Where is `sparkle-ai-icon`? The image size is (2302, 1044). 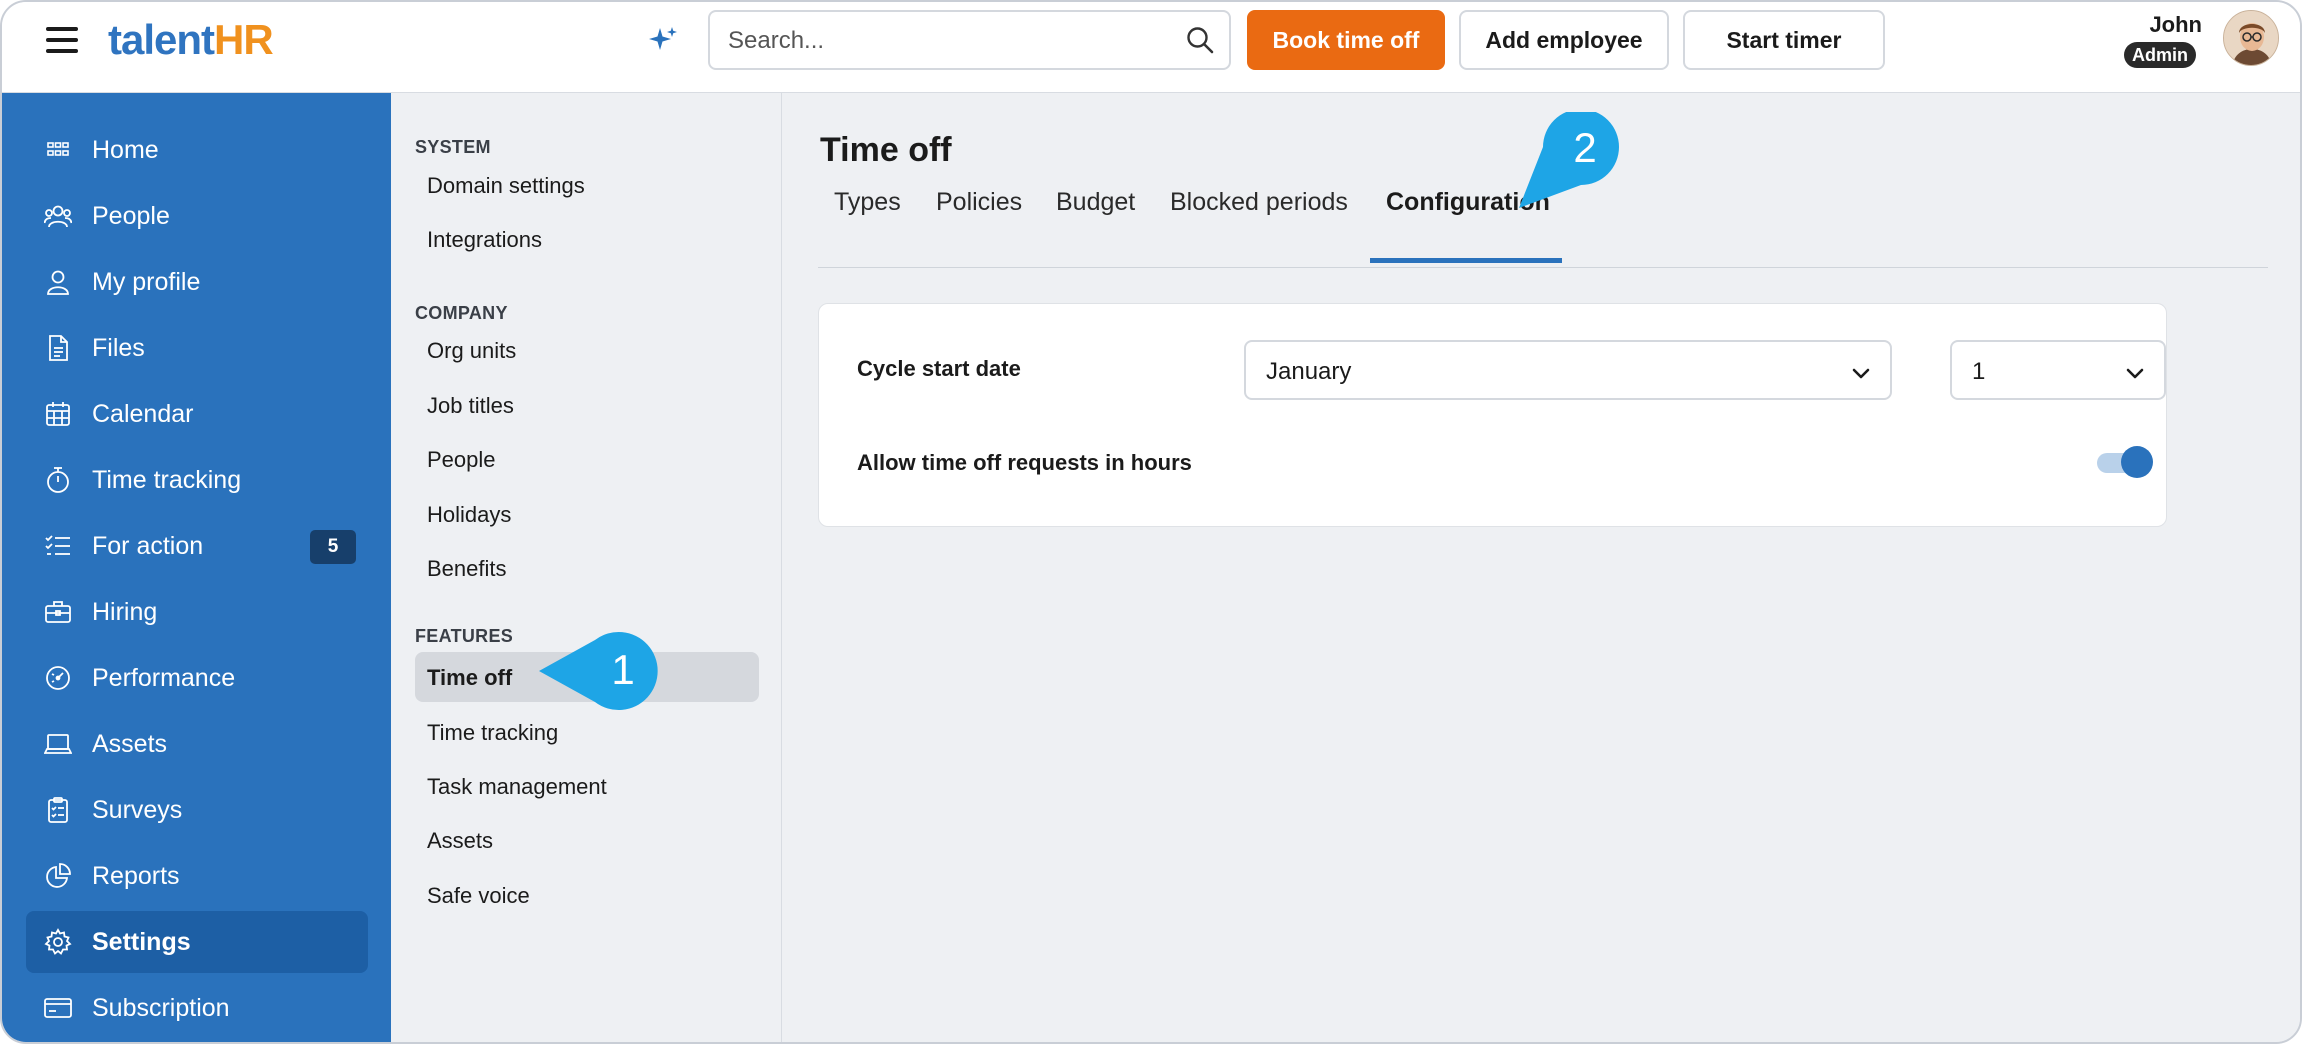 sparkle-ai-icon is located at coordinates (663, 40).